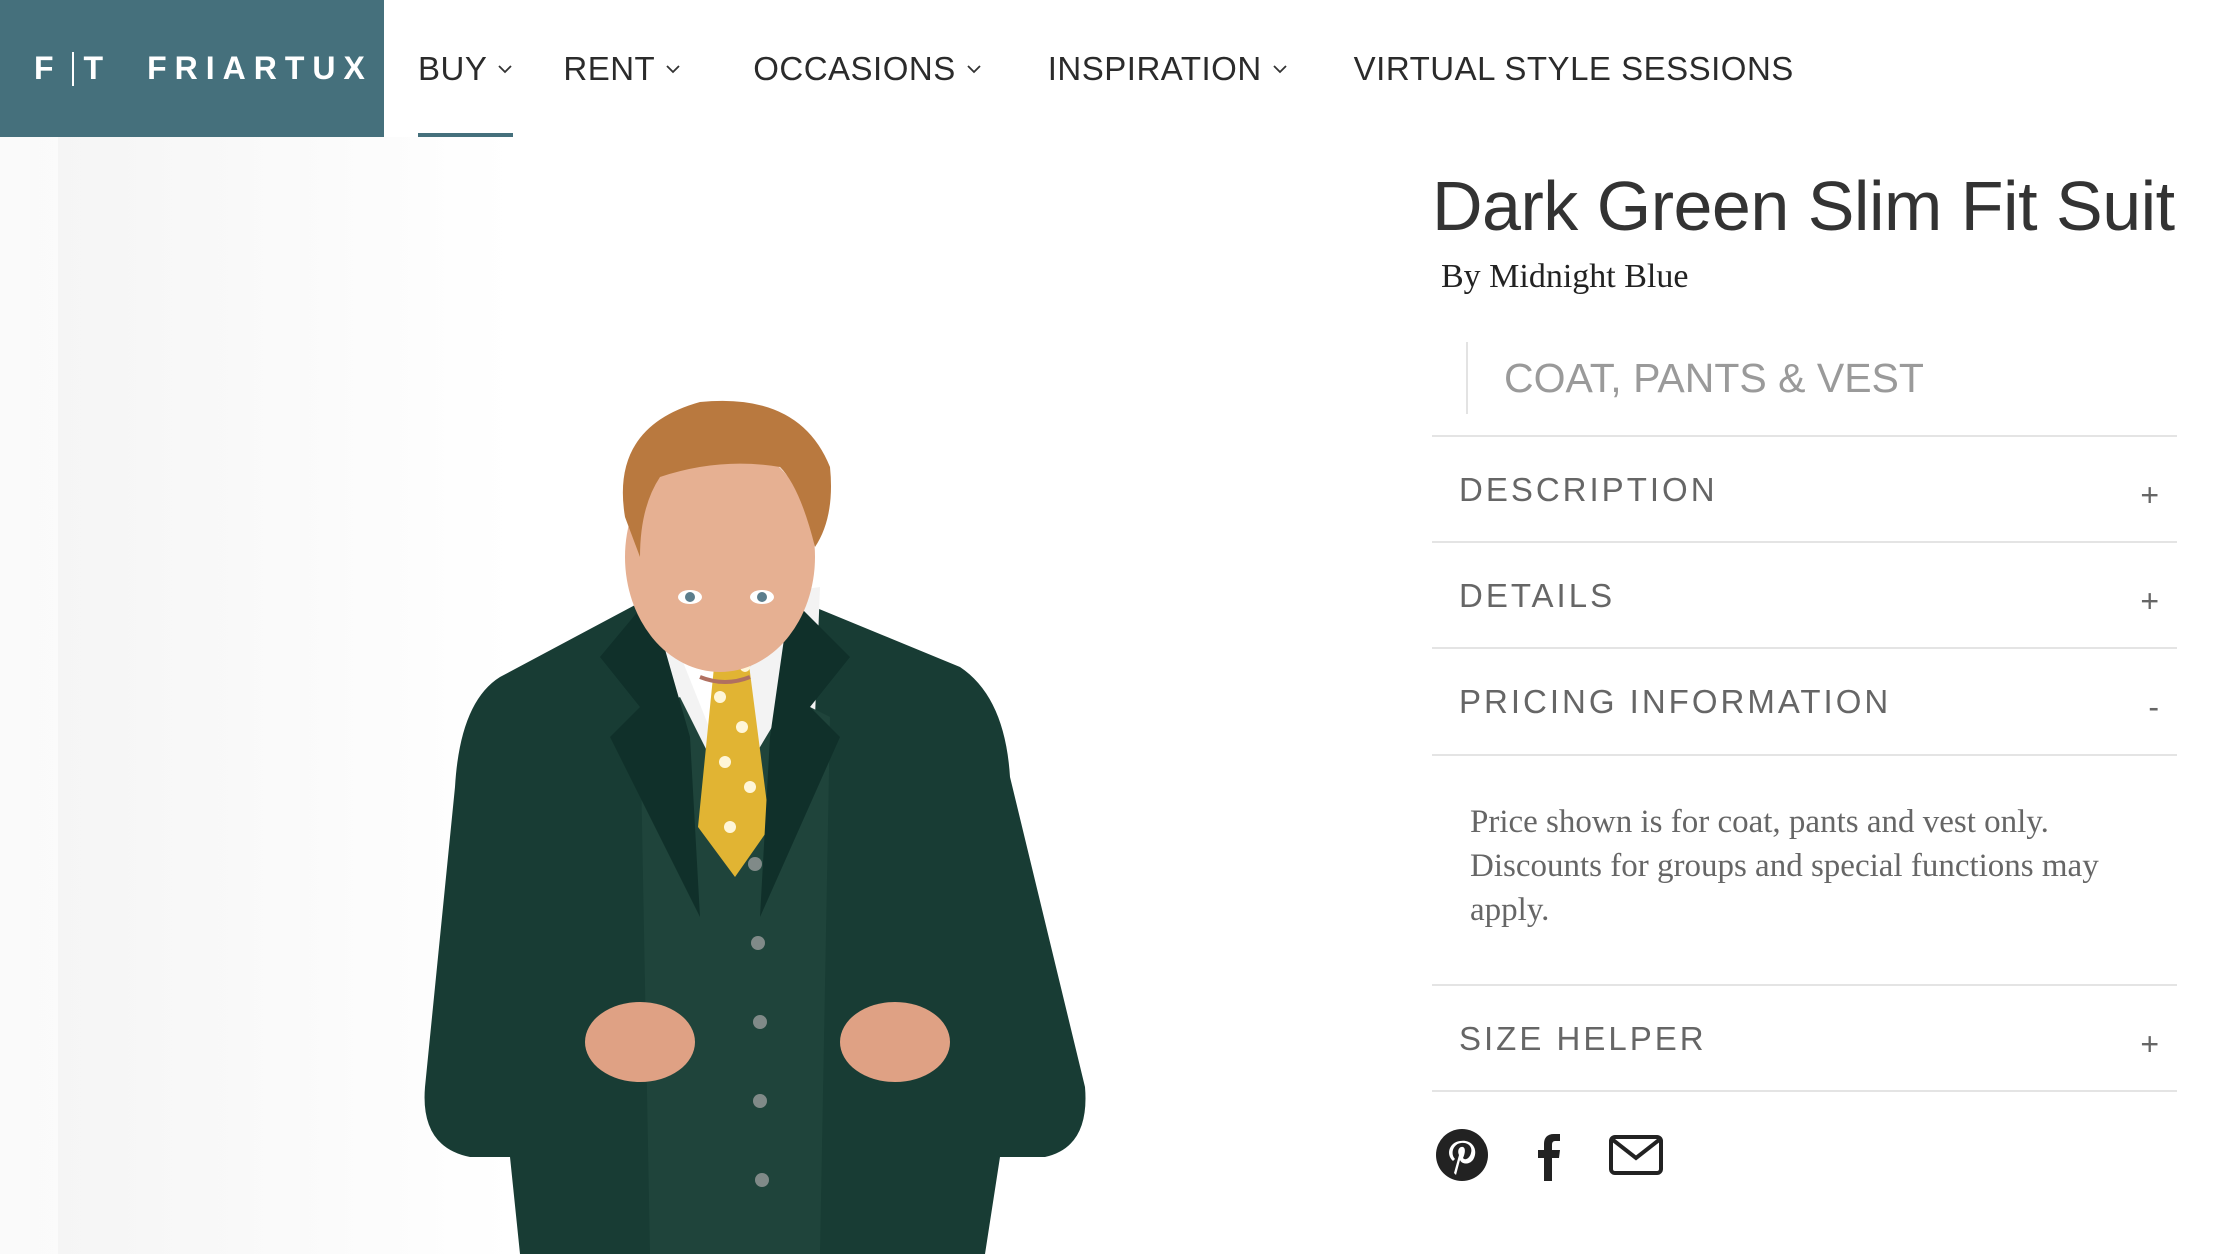 Image resolution: width=2230 pixels, height=1254 pixels. I want to click on logo-mark-f: F, so click(48, 68).